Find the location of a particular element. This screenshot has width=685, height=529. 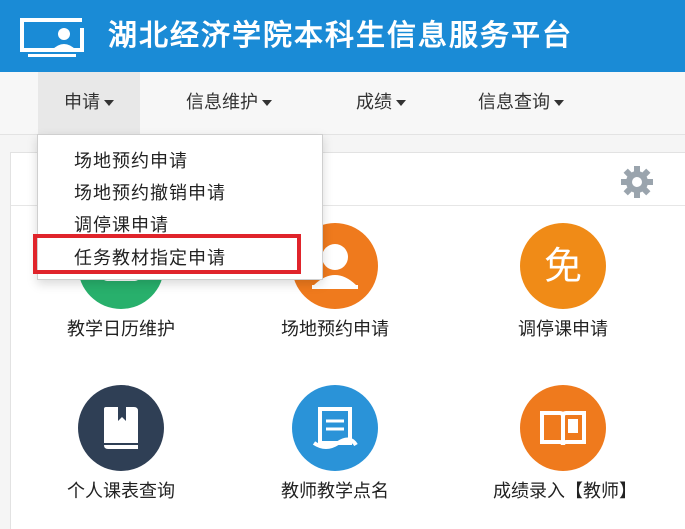

gear-icon is located at coordinates (637, 182).